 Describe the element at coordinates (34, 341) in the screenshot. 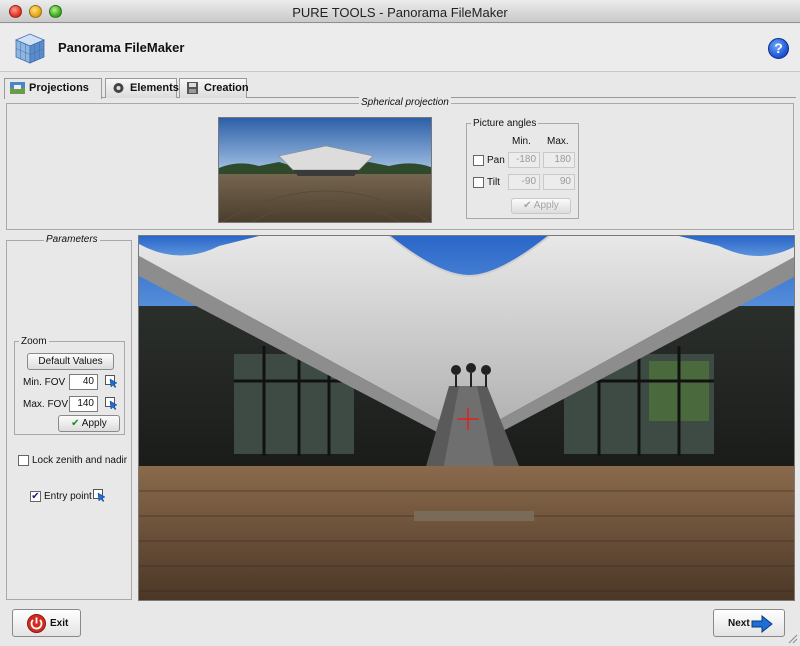

I see `zoom-legend: Zoom` at that location.